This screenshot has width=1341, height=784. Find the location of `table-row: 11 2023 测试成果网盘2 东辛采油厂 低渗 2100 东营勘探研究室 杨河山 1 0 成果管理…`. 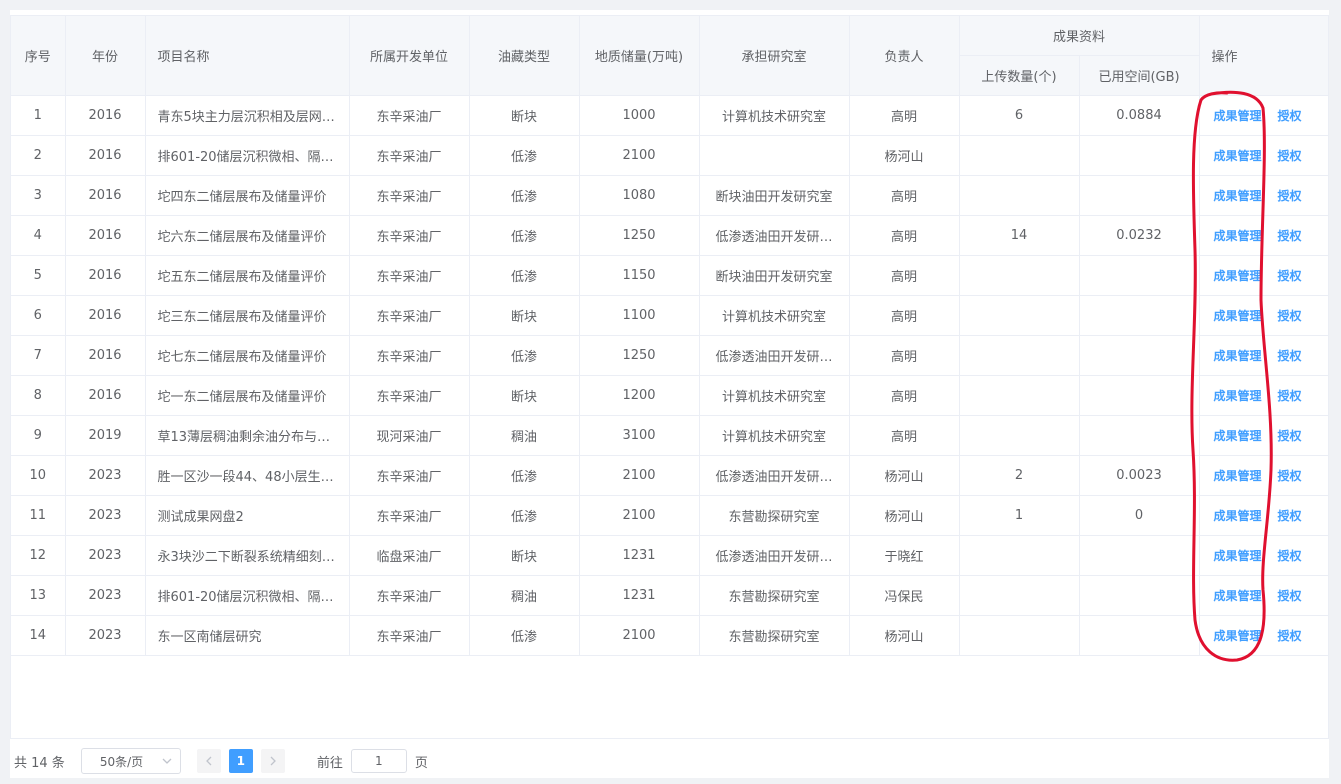

table-row: 11 2023 测试成果网盘2 东辛采油厂 低渗 2100 东营勘探研究室 杨河山 1 0 成果管理… is located at coordinates (669, 515).